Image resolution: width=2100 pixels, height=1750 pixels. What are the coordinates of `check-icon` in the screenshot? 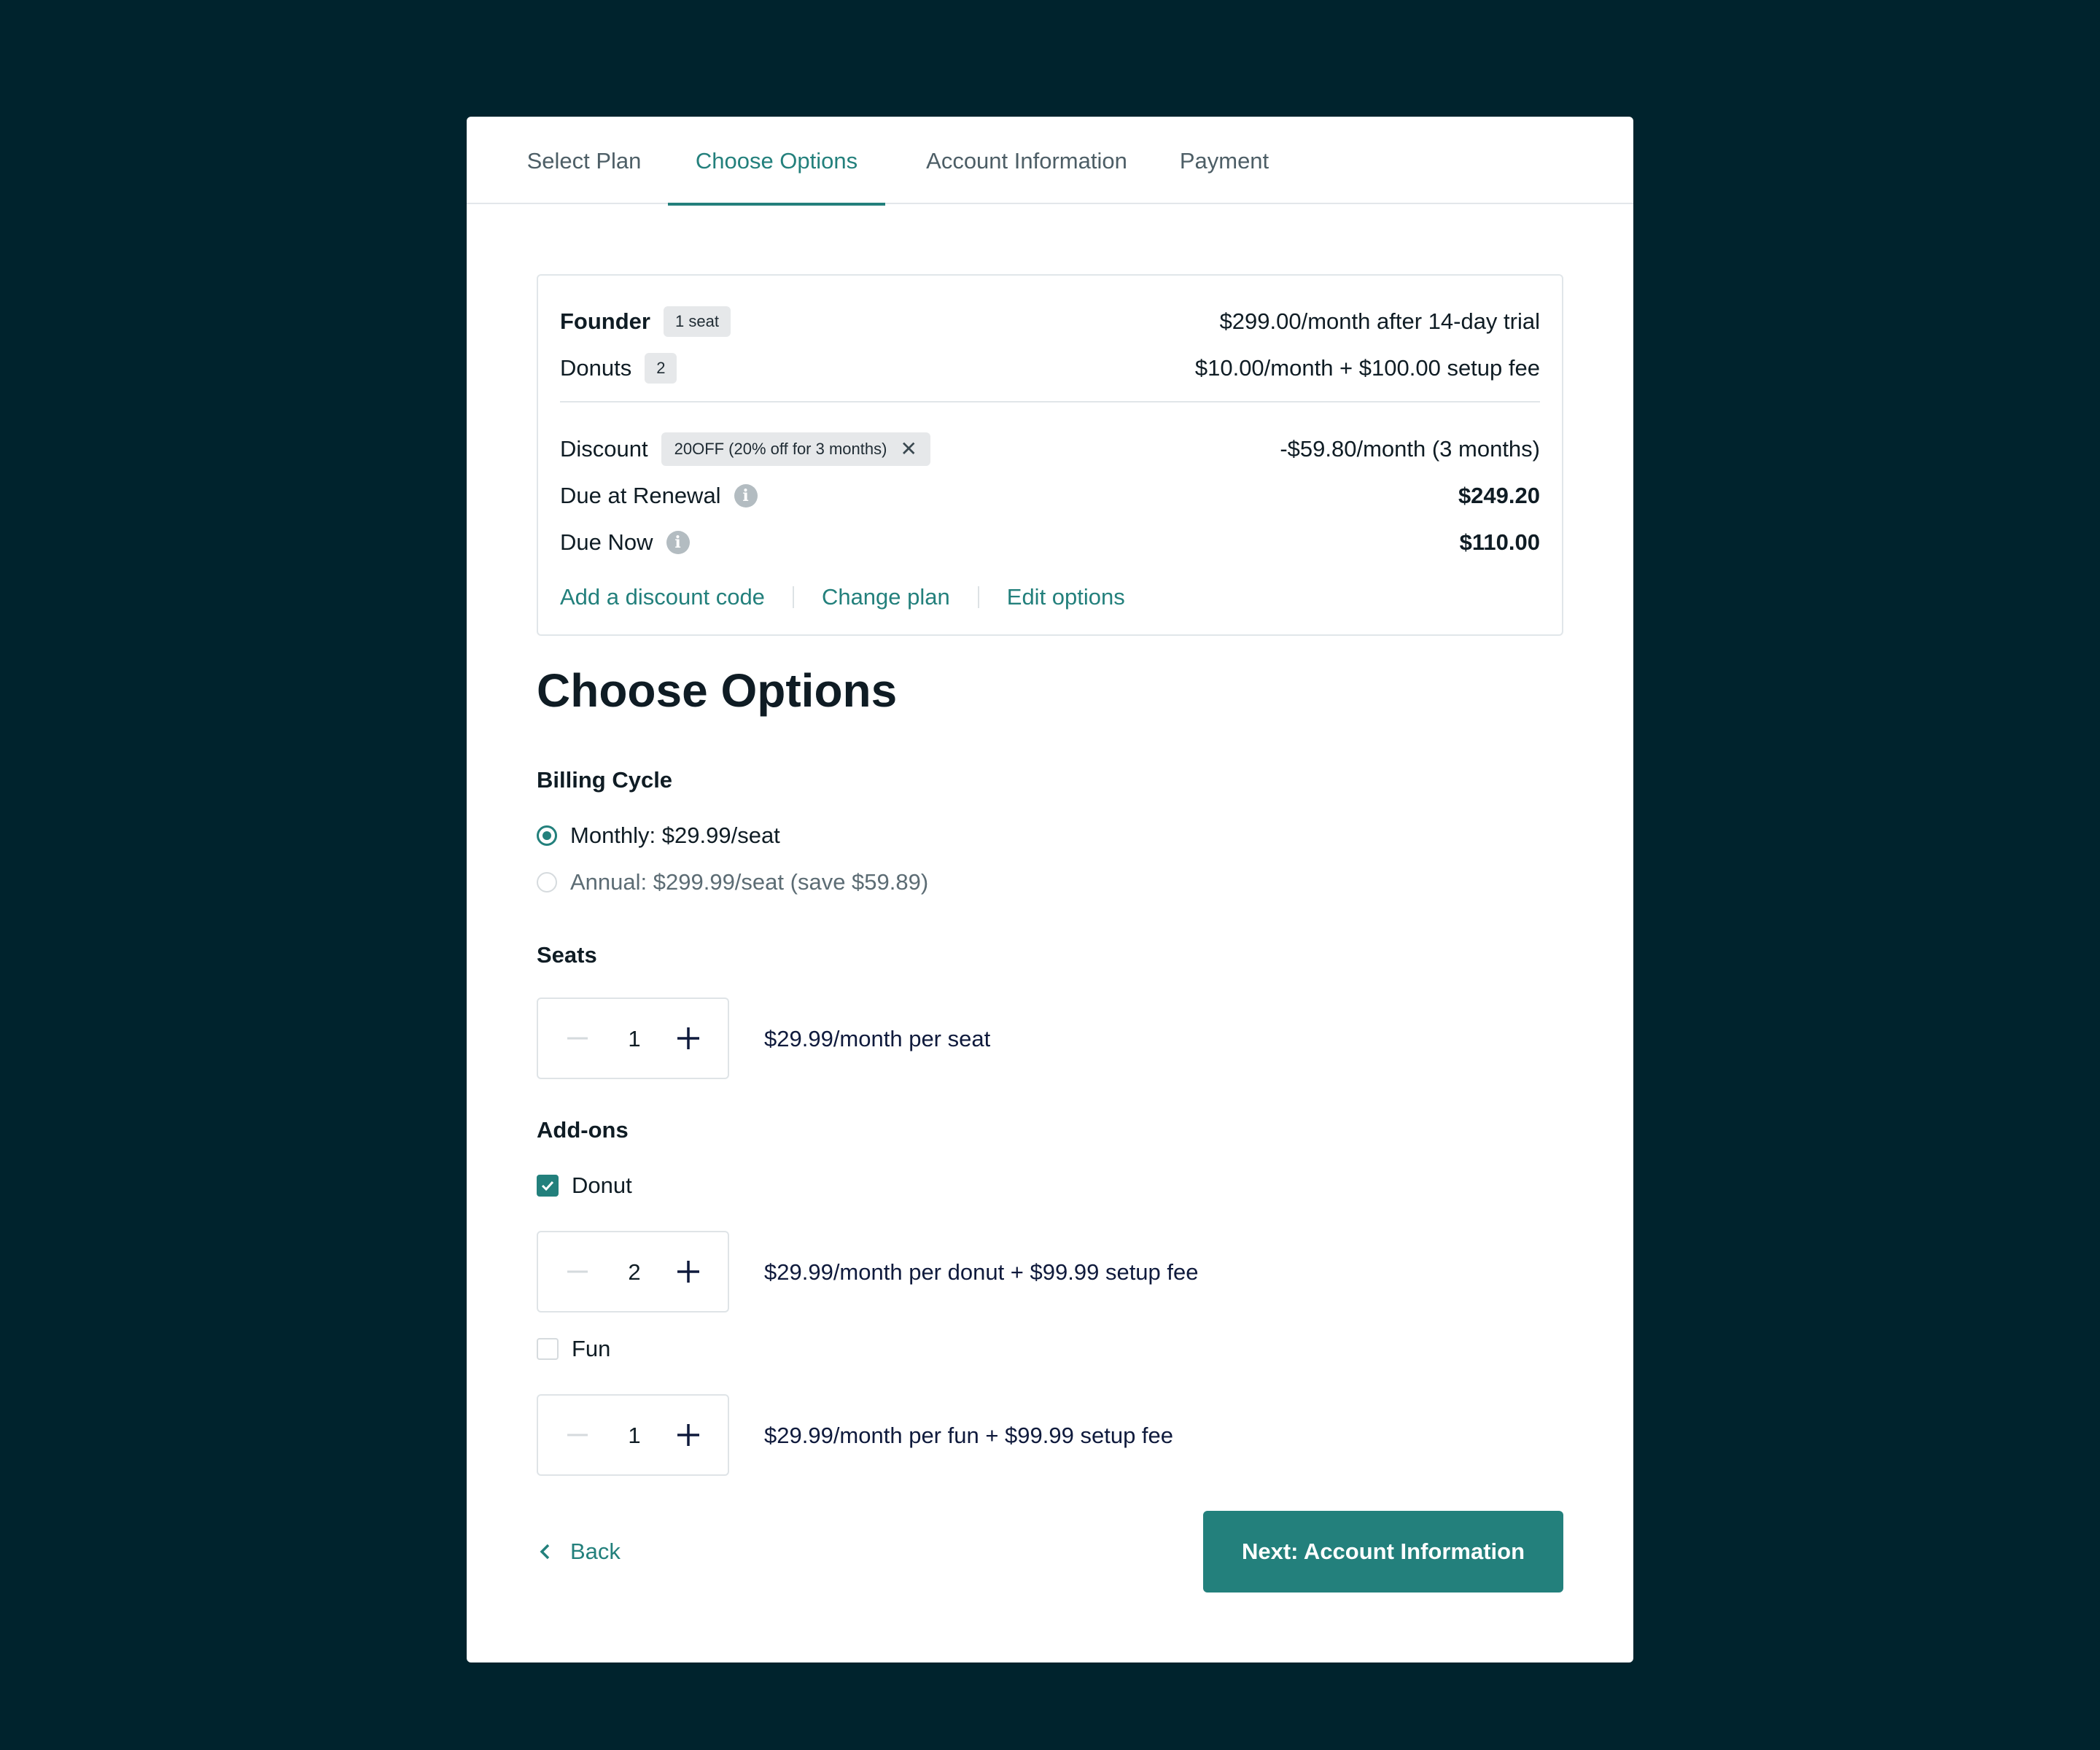 It's located at (547, 1186).